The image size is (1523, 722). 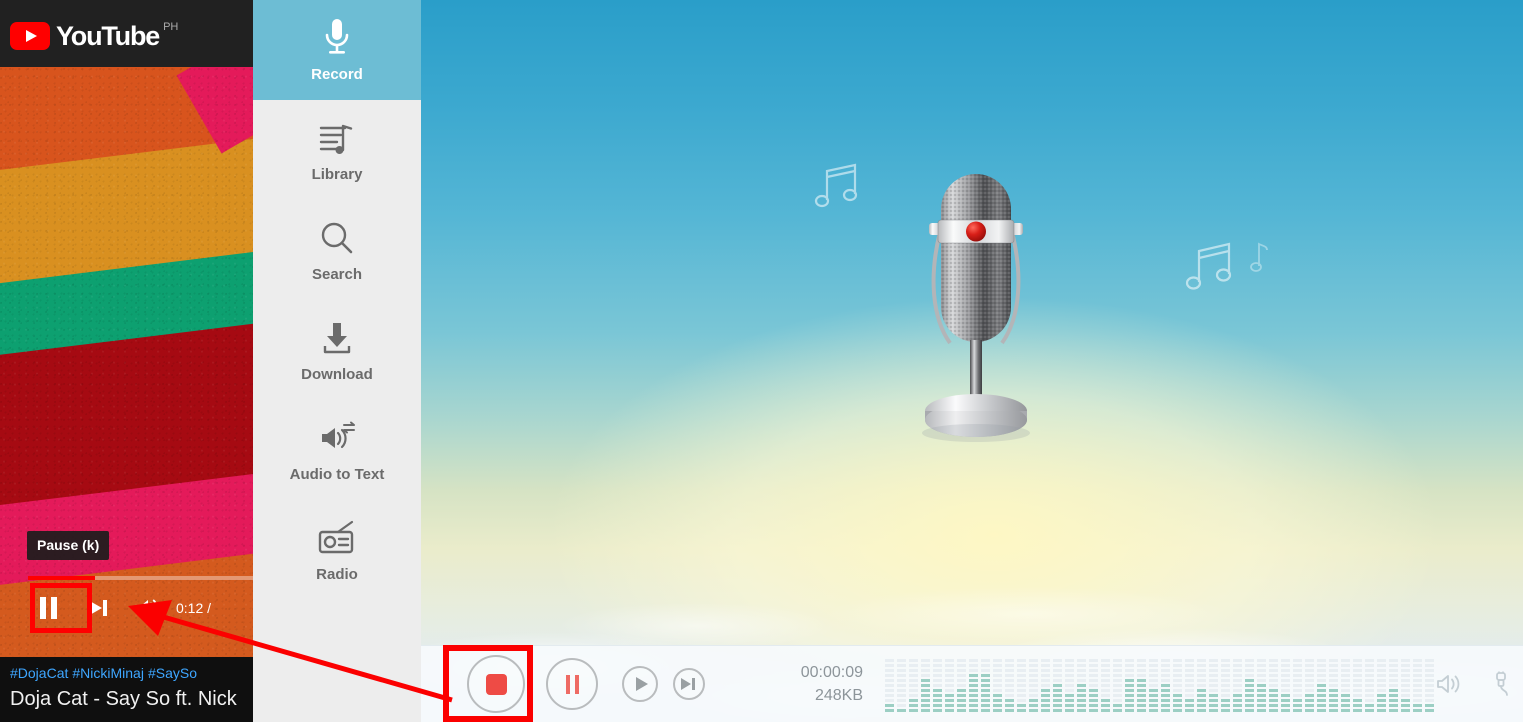 What do you see at coordinates (572, 684) in the screenshot?
I see `pause-button` at bounding box center [572, 684].